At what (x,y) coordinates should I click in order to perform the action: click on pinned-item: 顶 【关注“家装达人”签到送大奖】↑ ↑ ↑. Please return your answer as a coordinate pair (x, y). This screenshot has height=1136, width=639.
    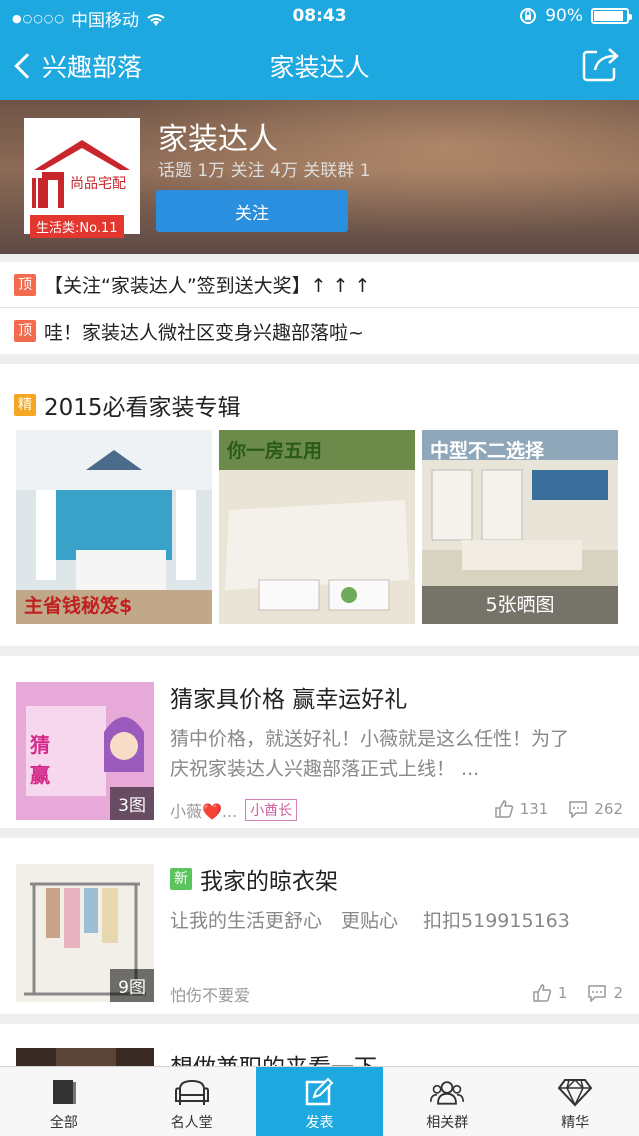
    Looking at the image, I should click on (319, 285).